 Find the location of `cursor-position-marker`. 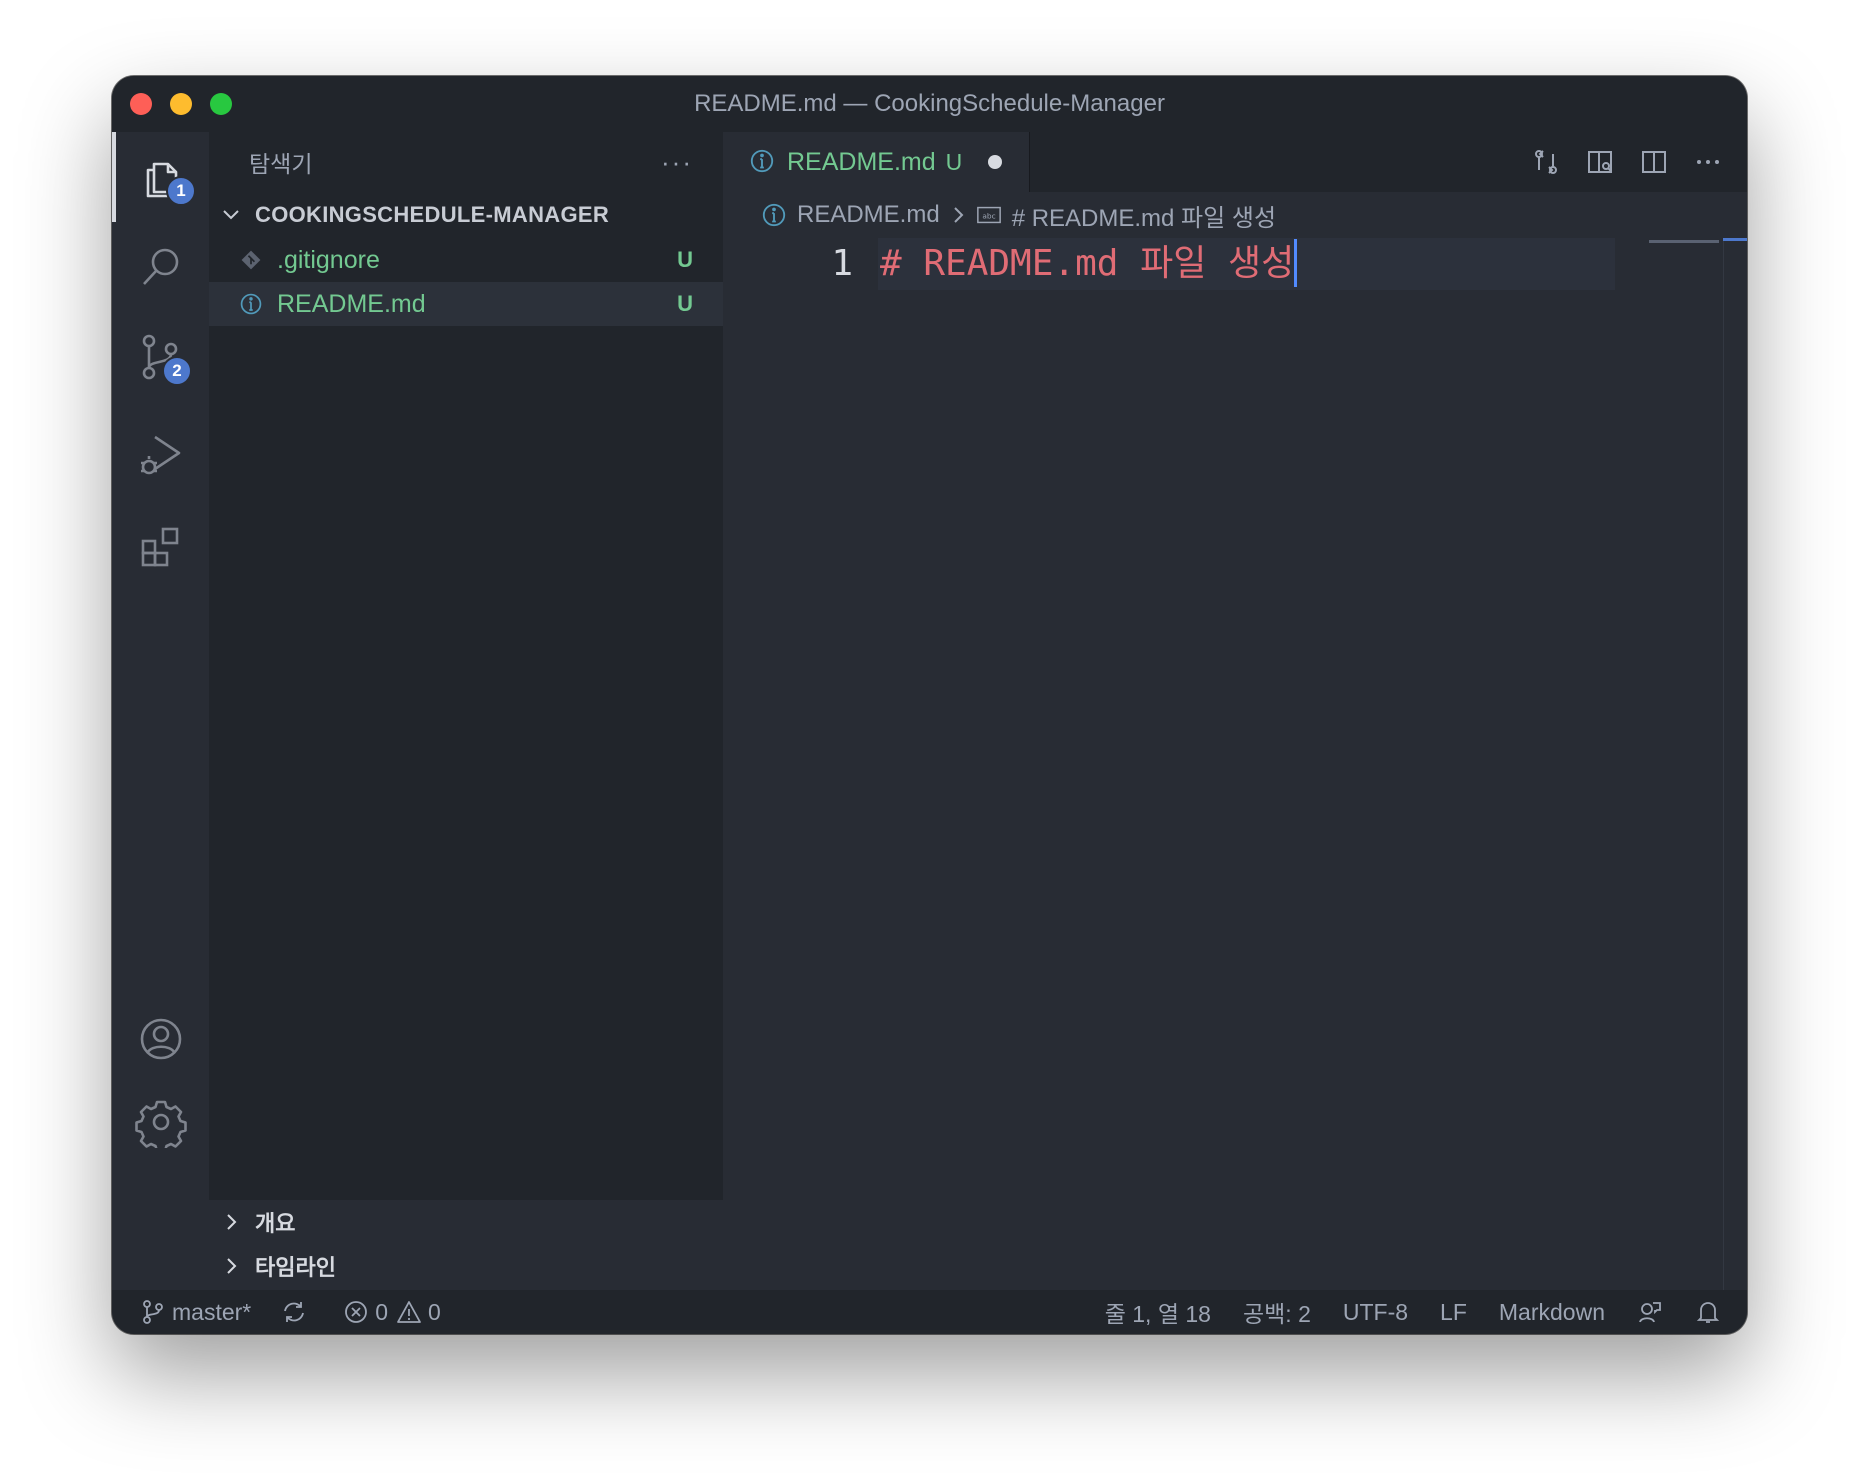

cursor-position-marker is located at coordinates (1735, 239).